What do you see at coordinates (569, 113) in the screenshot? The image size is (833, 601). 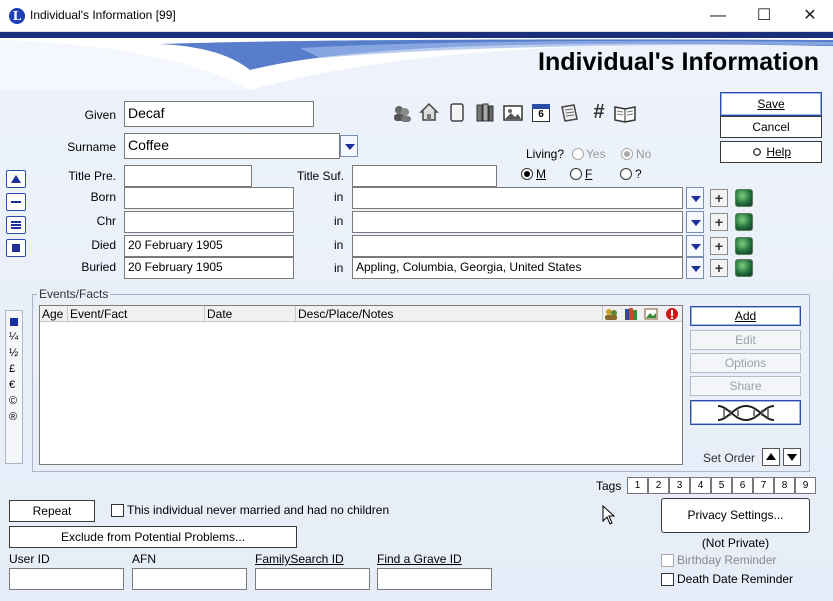 I see `scroll-icon` at bounding box center [569, 113].